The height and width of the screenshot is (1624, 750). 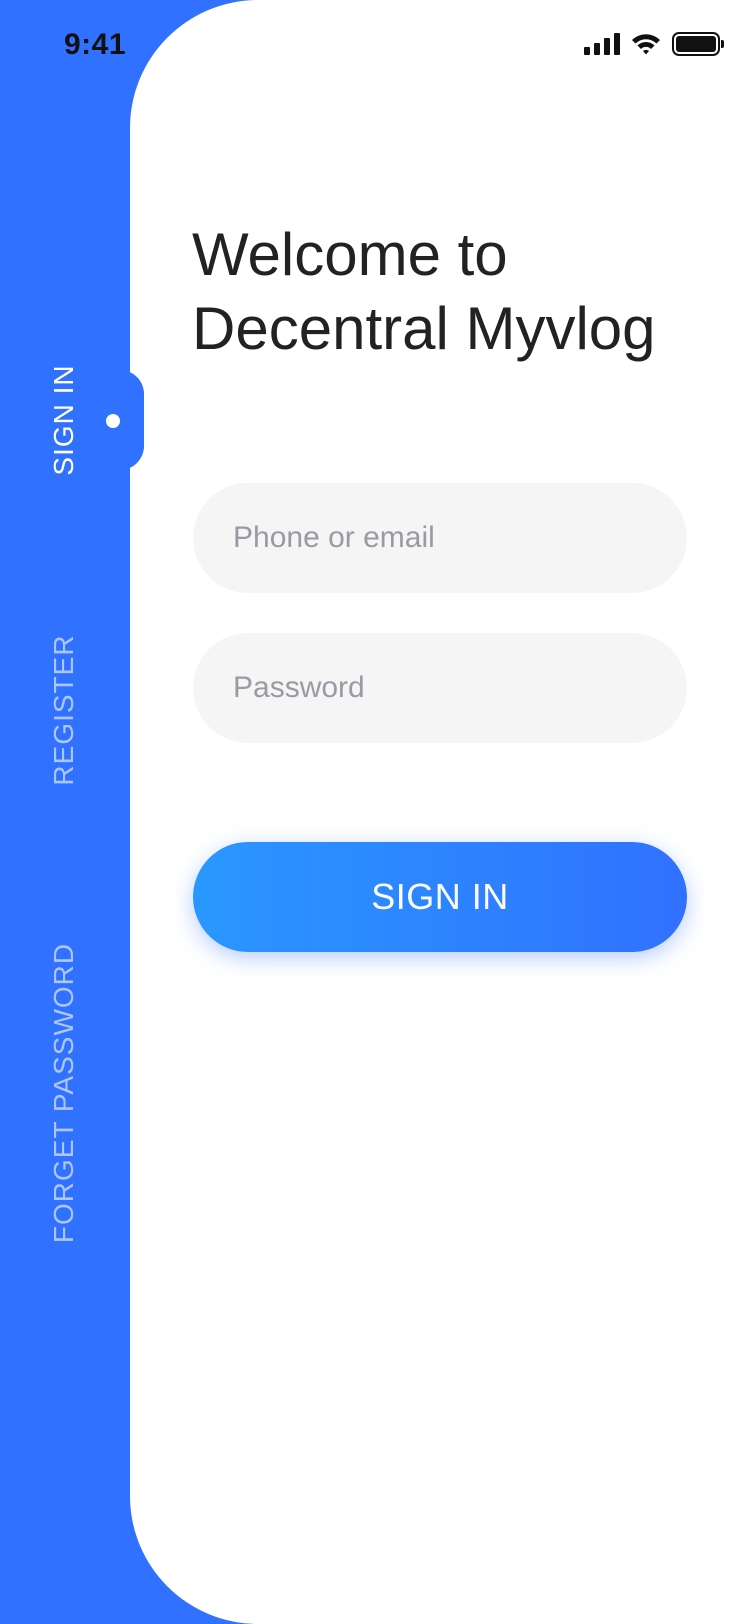 I want to click on signal-icon, so click(x=602, y=44).